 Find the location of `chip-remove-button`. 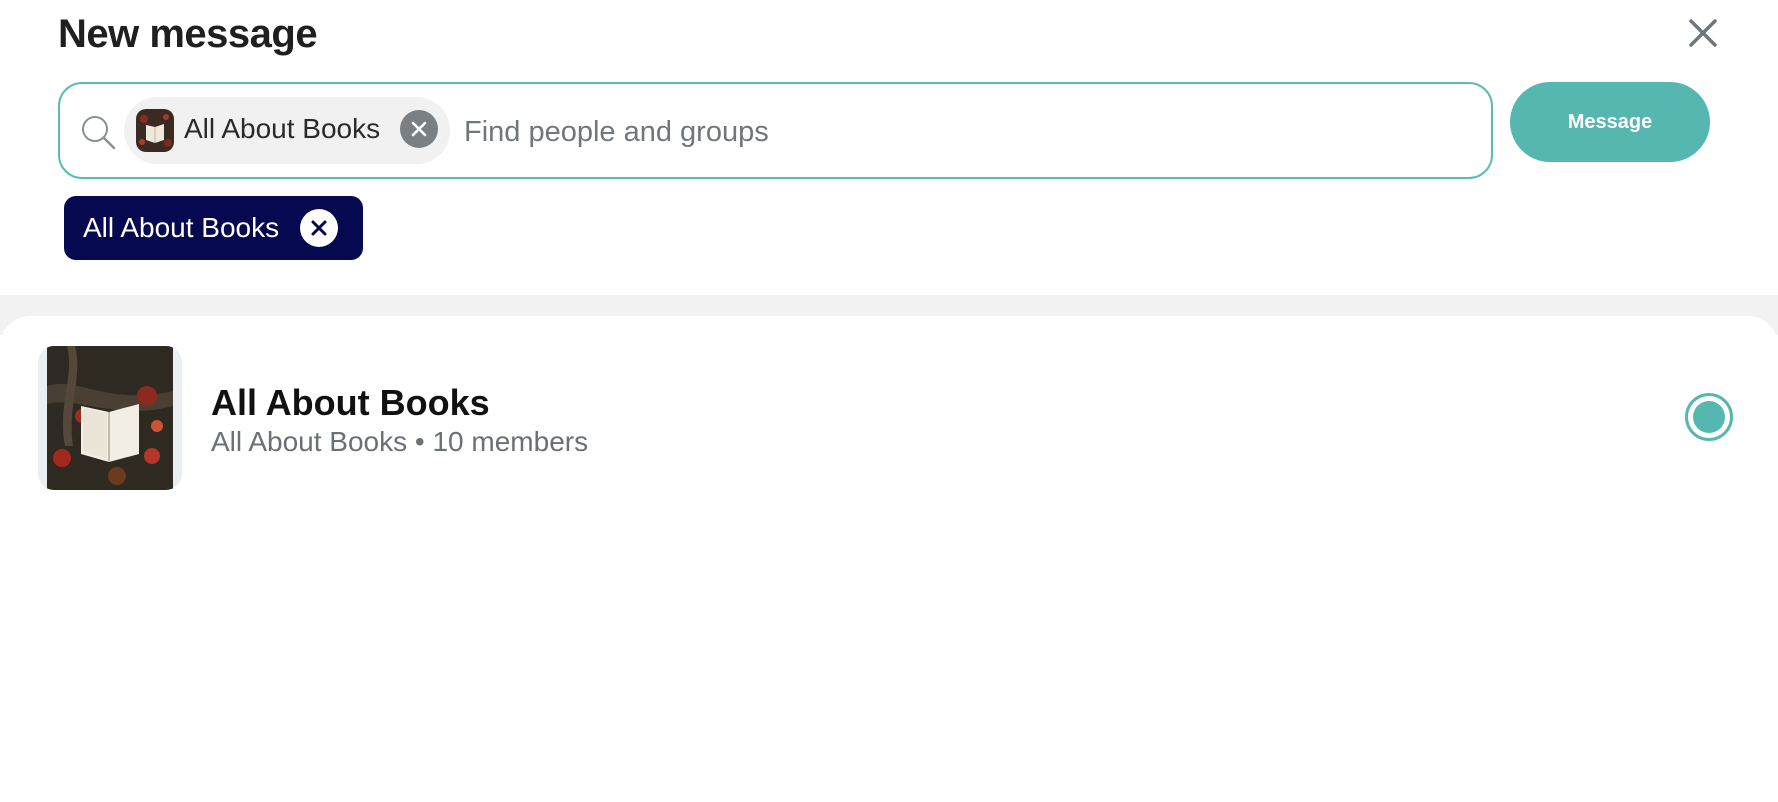

chip-remove-button is located at coordinates (419, 129).